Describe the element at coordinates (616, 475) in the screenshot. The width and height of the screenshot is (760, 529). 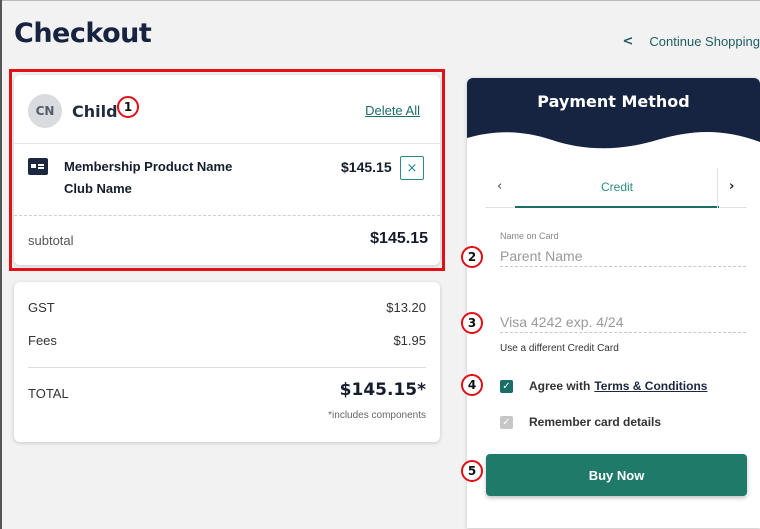
I see `buy-now-button: Buy Now` at that location.